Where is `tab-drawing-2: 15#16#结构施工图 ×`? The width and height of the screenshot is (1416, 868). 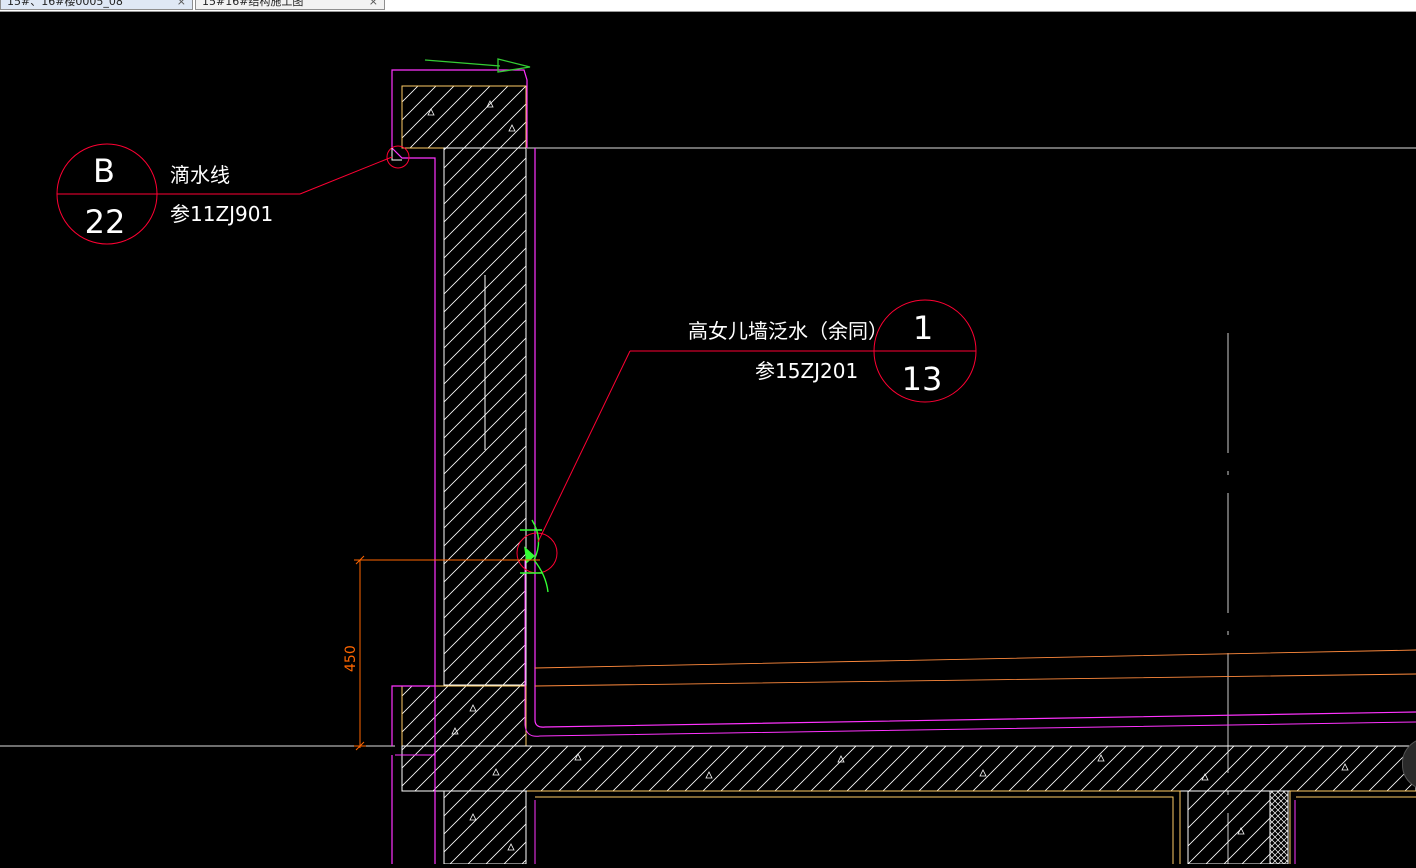 tab-drawing-2: 15#16#结构施工图 × is located at coordinates (290, 5).